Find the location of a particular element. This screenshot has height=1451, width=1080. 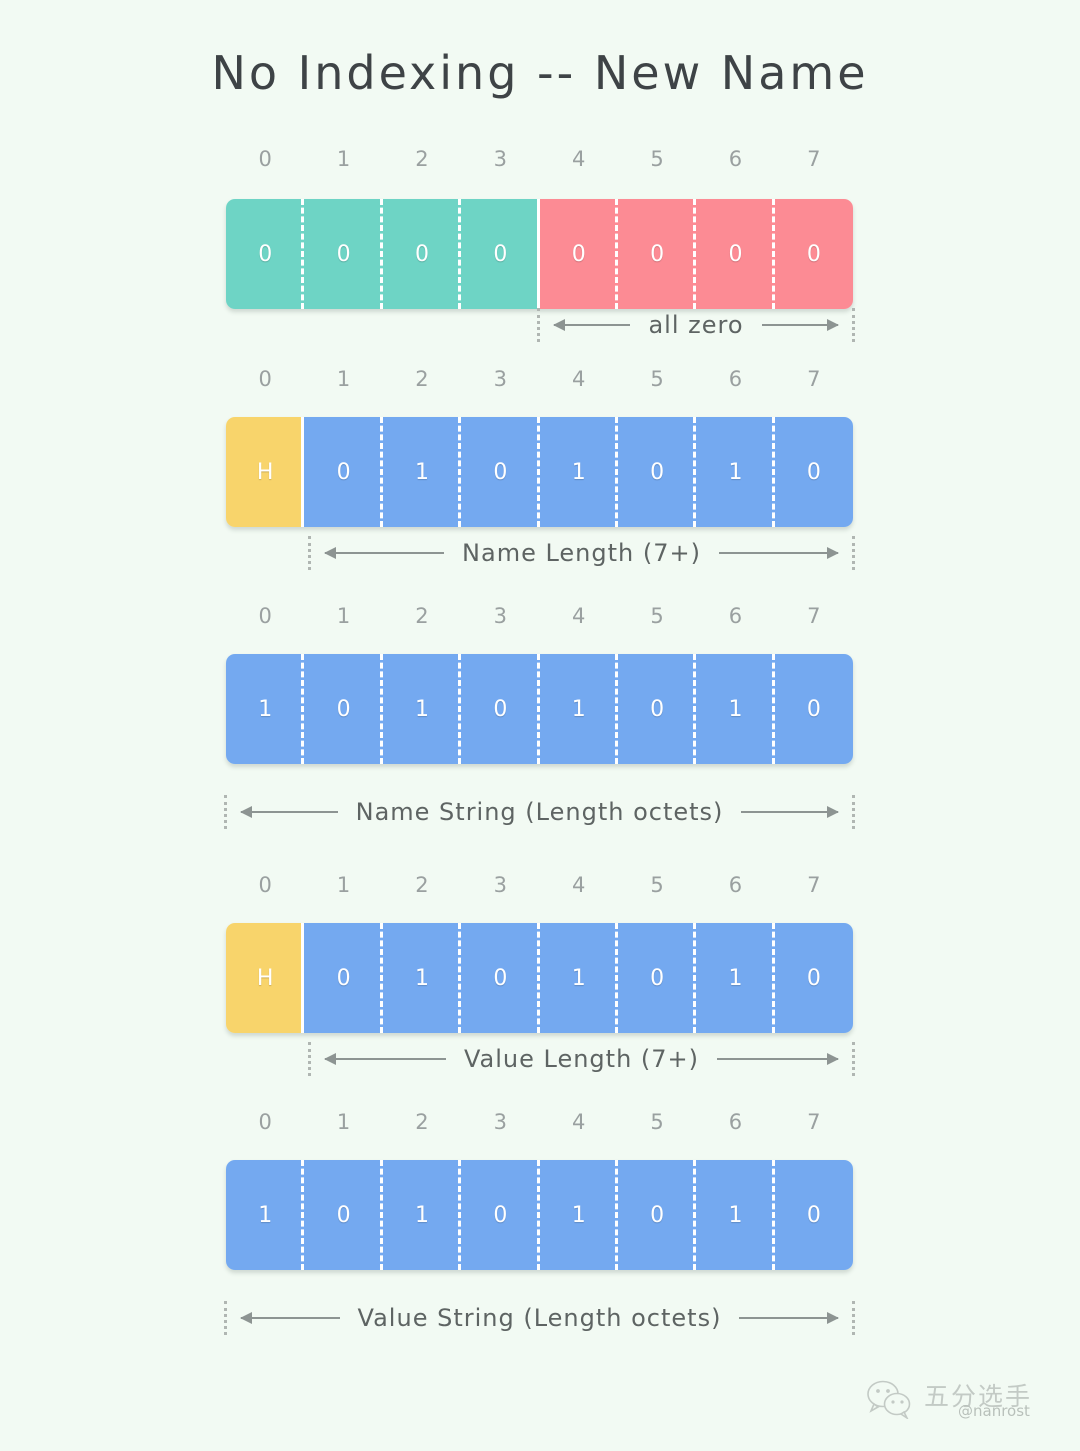

page-title: No Indexing -- New Name is located at coordinates (540, 73).